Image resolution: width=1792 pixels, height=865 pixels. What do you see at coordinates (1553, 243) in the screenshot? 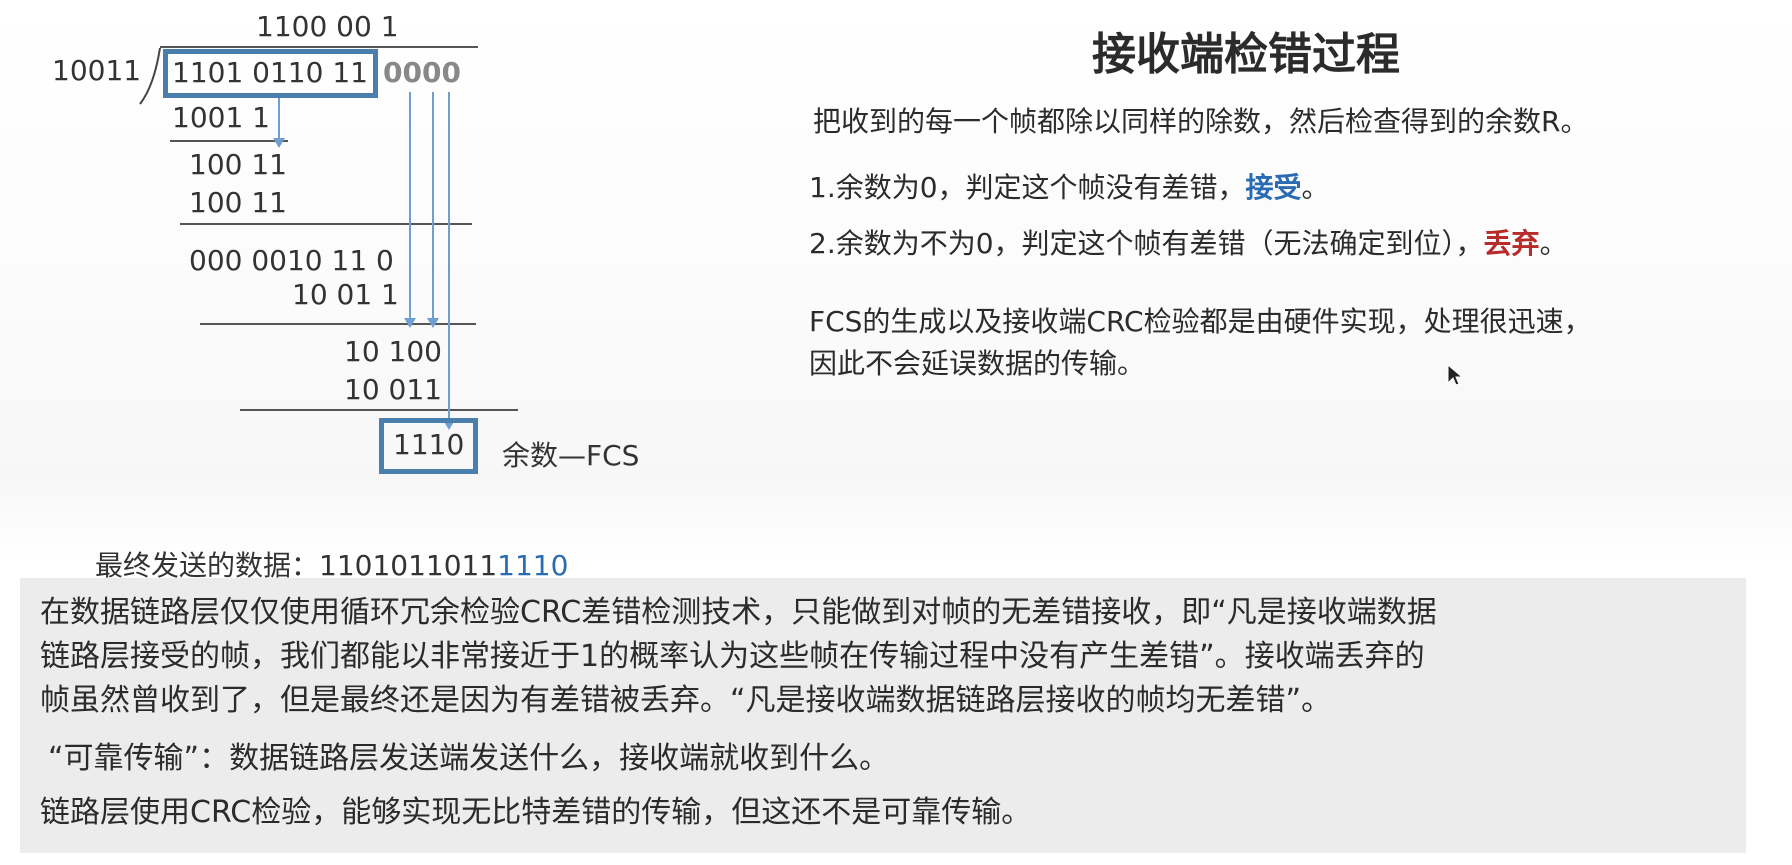
I see `rule2-end: 。` at bounding box center [1553, 243].